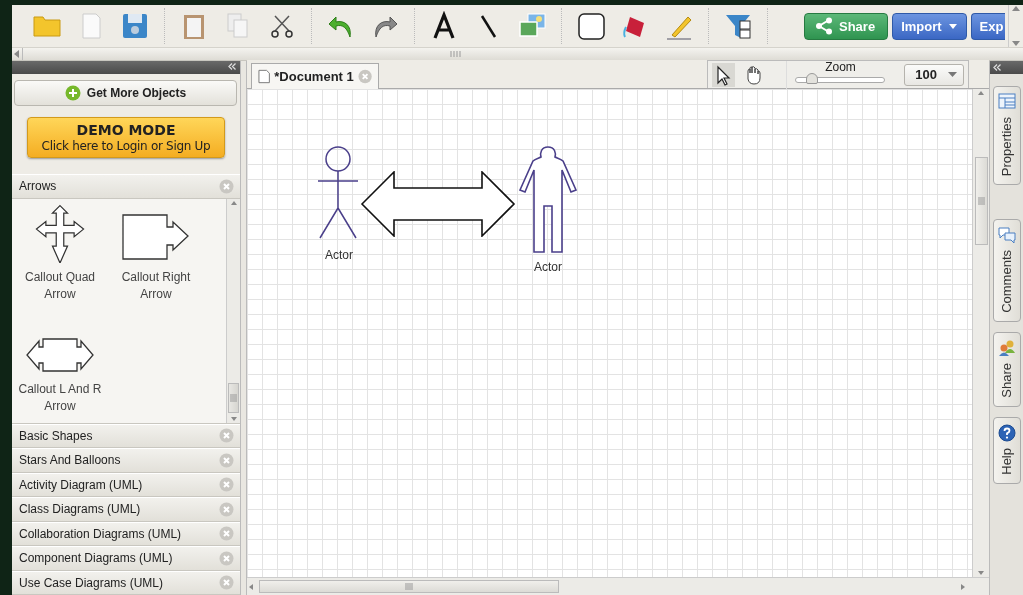 The width and height of the screenshot is (1023, 595). I want to click on category-title: Collaboration Diagrams (UML), so click(100, 533).